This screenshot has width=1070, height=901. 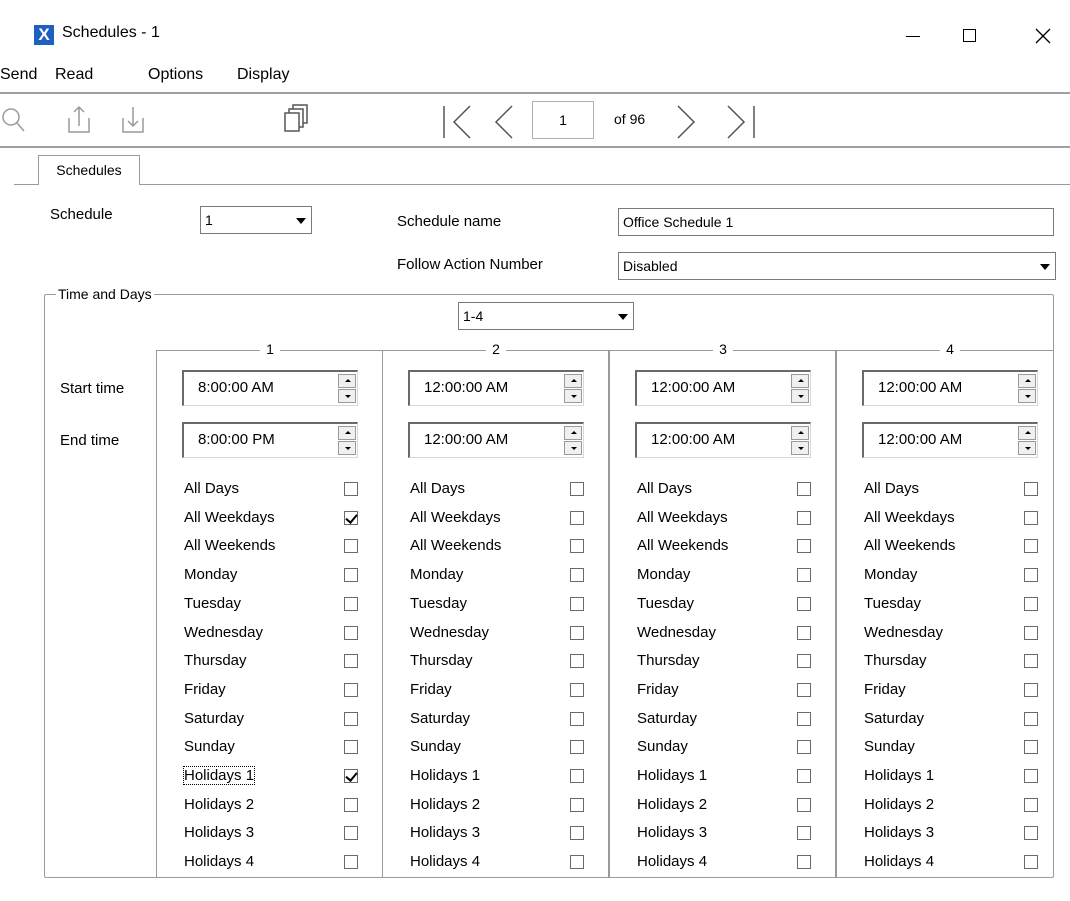 I want to click on minimize-button, so click(x=913, y=35).